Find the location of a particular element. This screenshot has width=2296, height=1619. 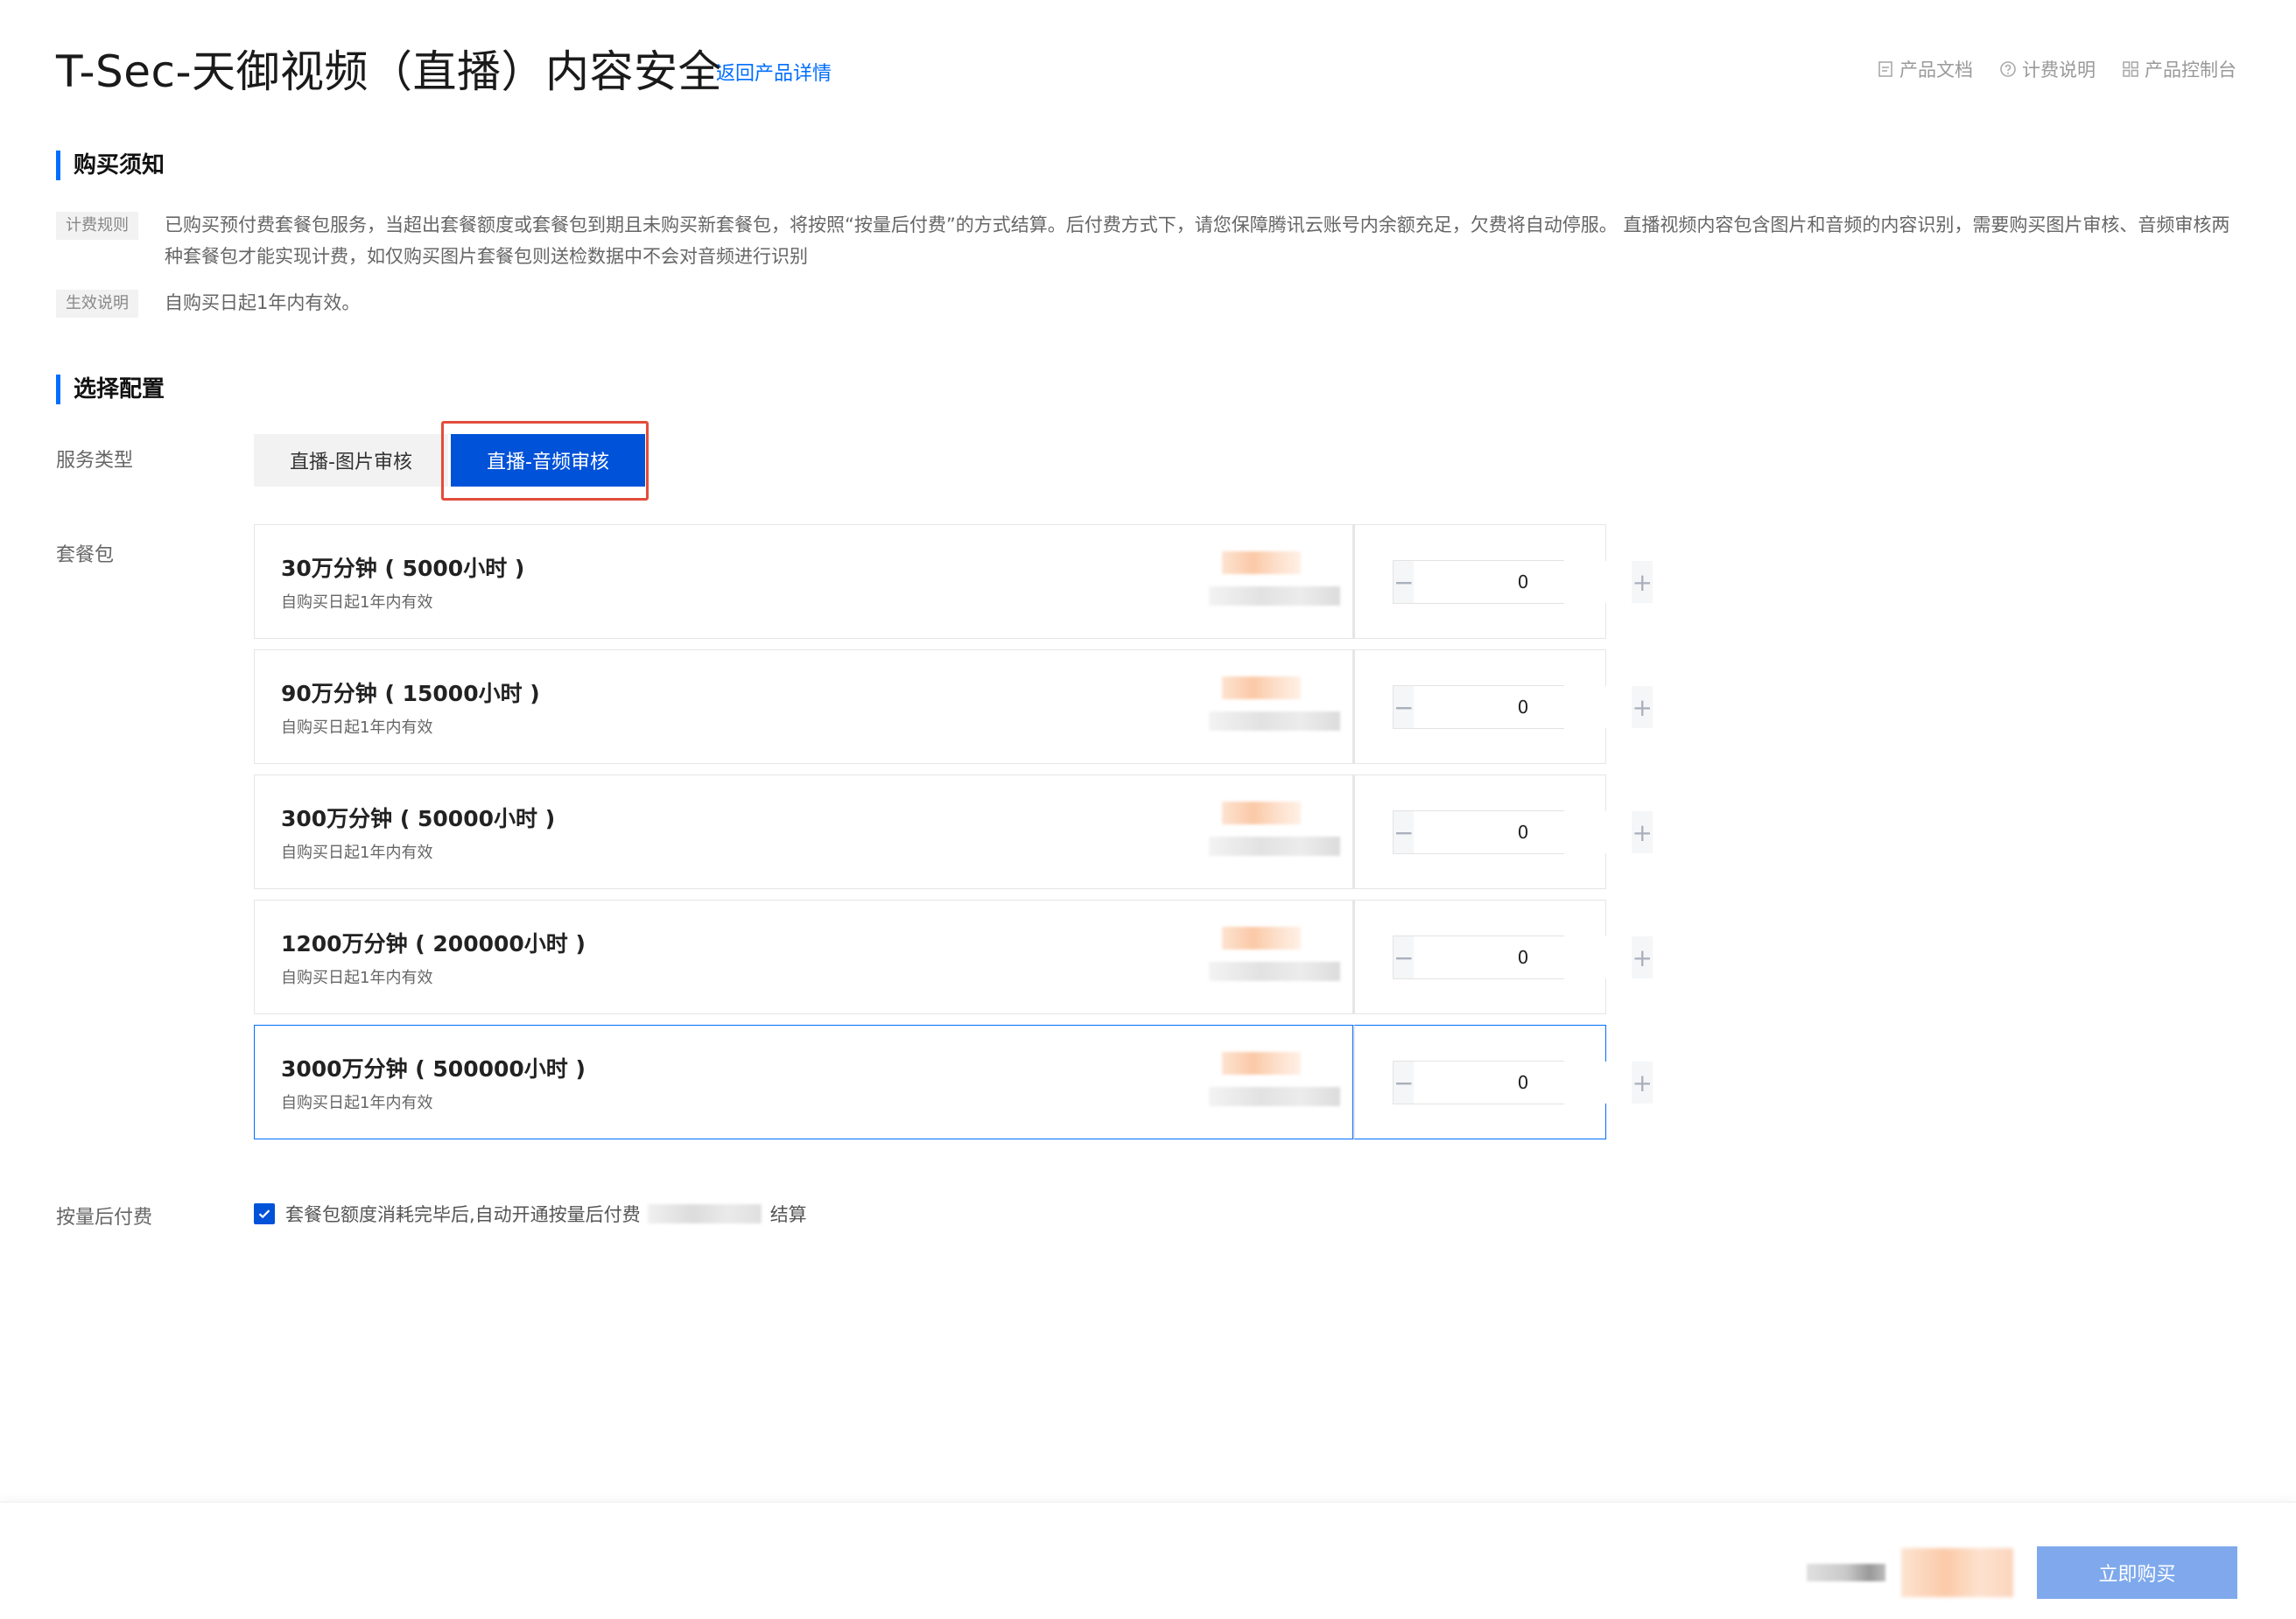

package-info: 30万分钟 ( 5000小时 ) 自购买日起1年内有效 is located at coordinates (804, 581).